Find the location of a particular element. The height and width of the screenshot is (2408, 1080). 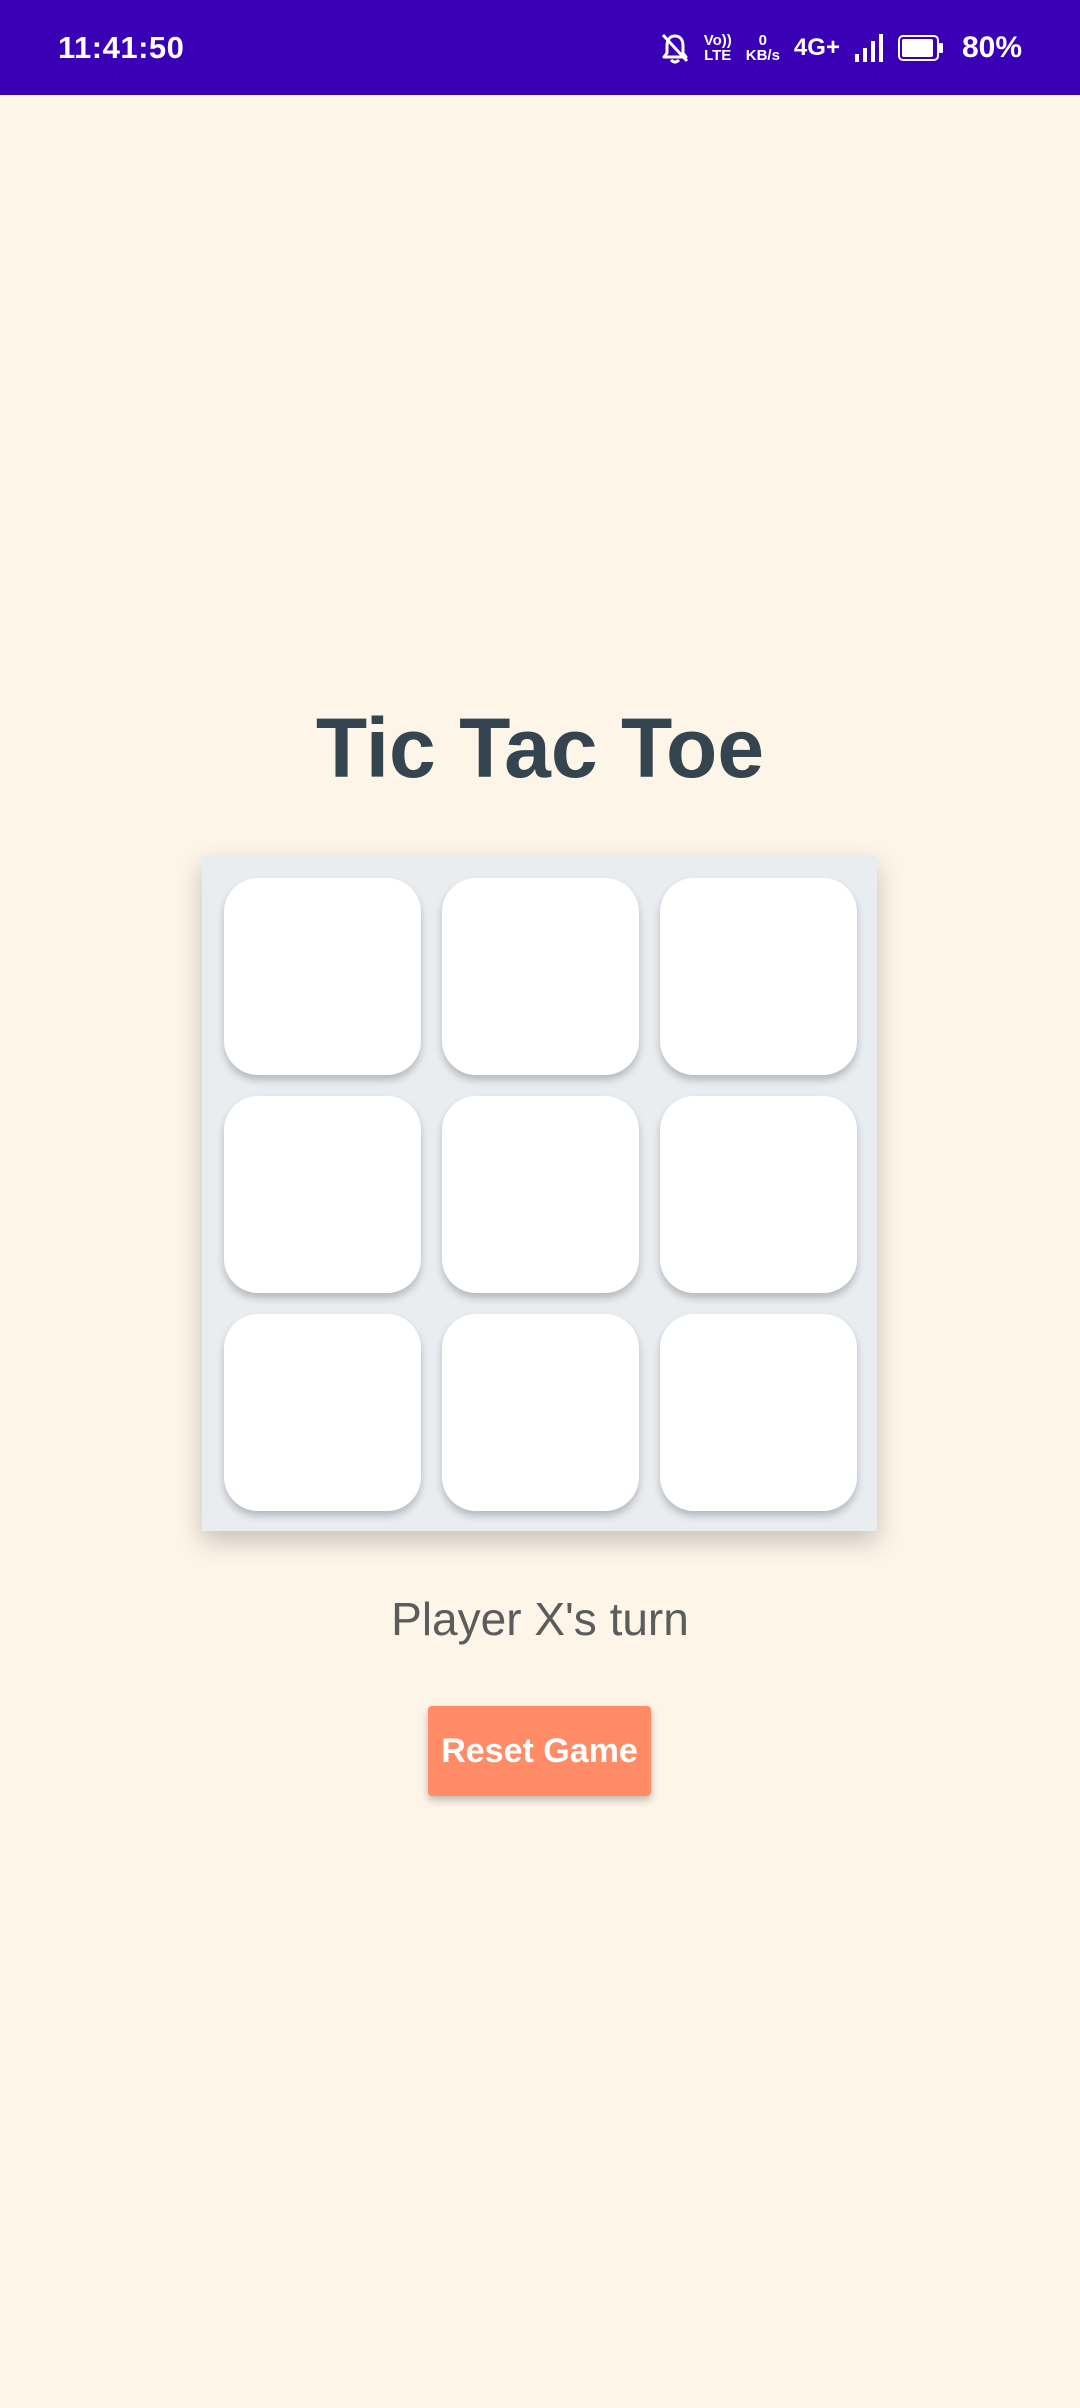

page-title: Tic Tac Toe is located at coordinates (540, 748).